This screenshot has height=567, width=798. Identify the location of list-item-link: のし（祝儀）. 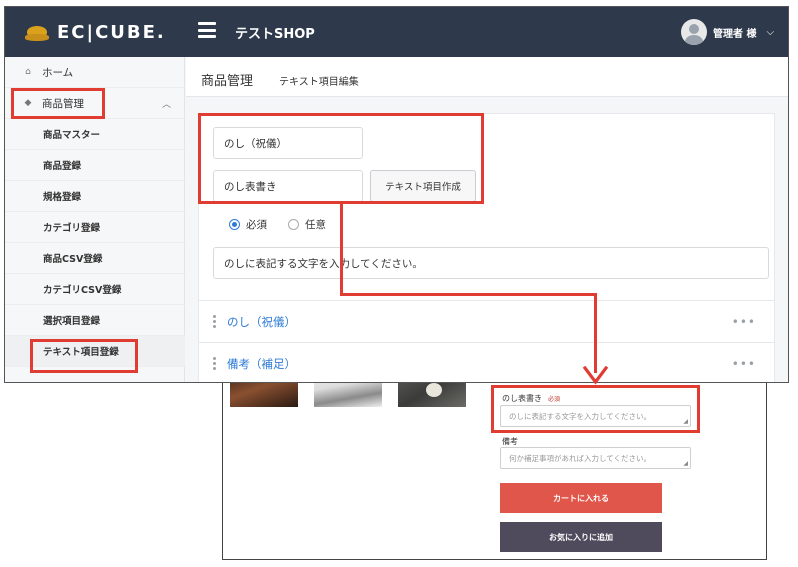
(261, 322).